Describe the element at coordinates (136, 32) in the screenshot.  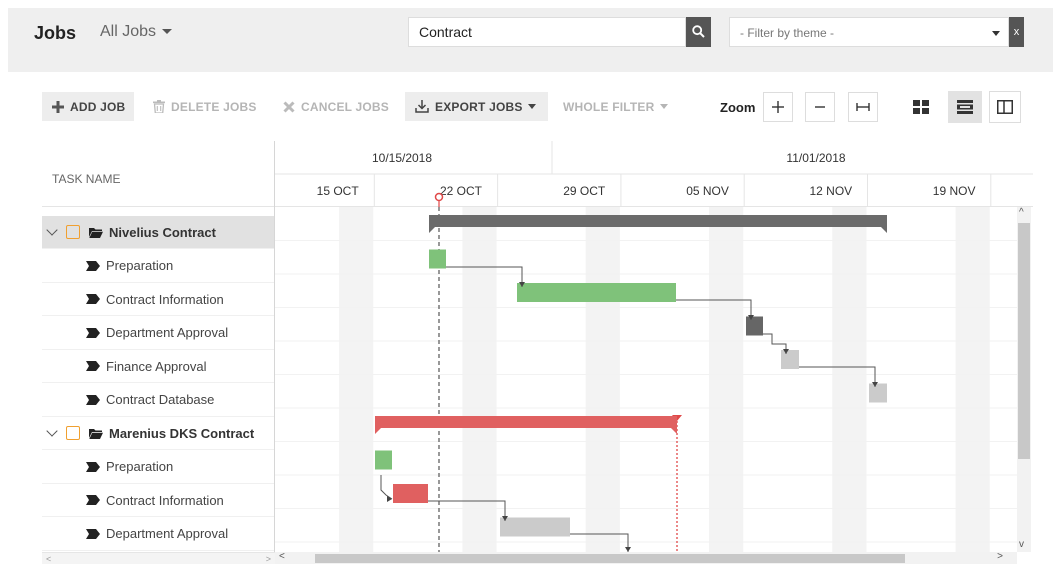
I see `view-selector-dropdown: All Jobs` at that location.